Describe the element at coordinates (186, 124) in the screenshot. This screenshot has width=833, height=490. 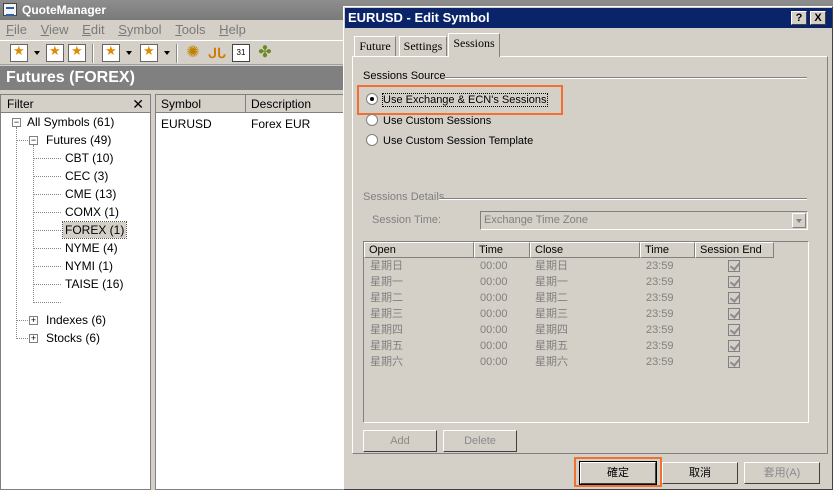
I see `symbol-cell: EURUSD` at that location.